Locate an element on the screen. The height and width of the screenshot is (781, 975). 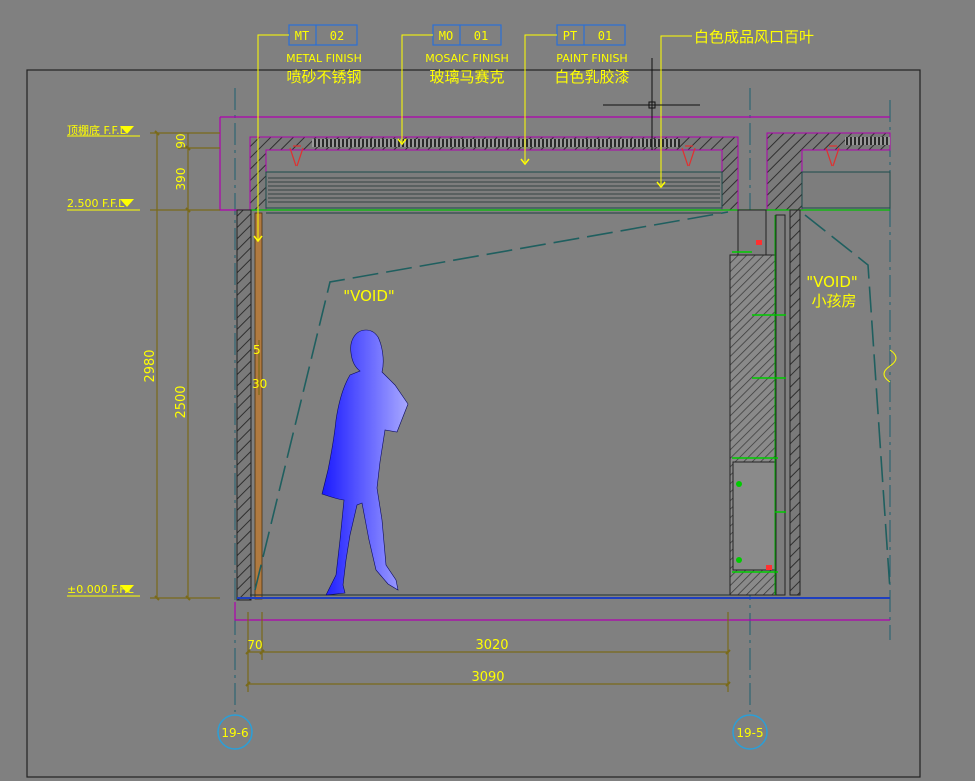
grid-bubble-right: 19-5 is located at coordinates (750, 732).